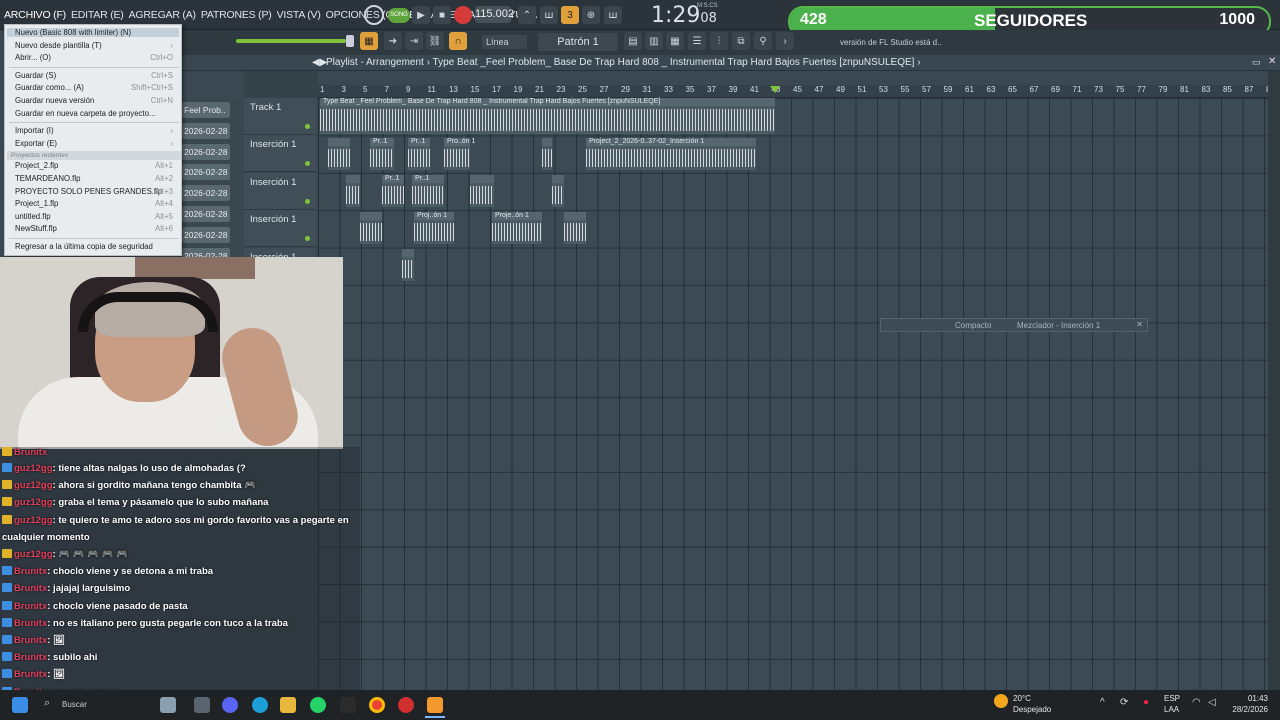 The image size is (1280, 720). Describe the element at coordinates (54, 100) in the screenshot. I see `file-menu-item: Guardar nueva versión` at that location.